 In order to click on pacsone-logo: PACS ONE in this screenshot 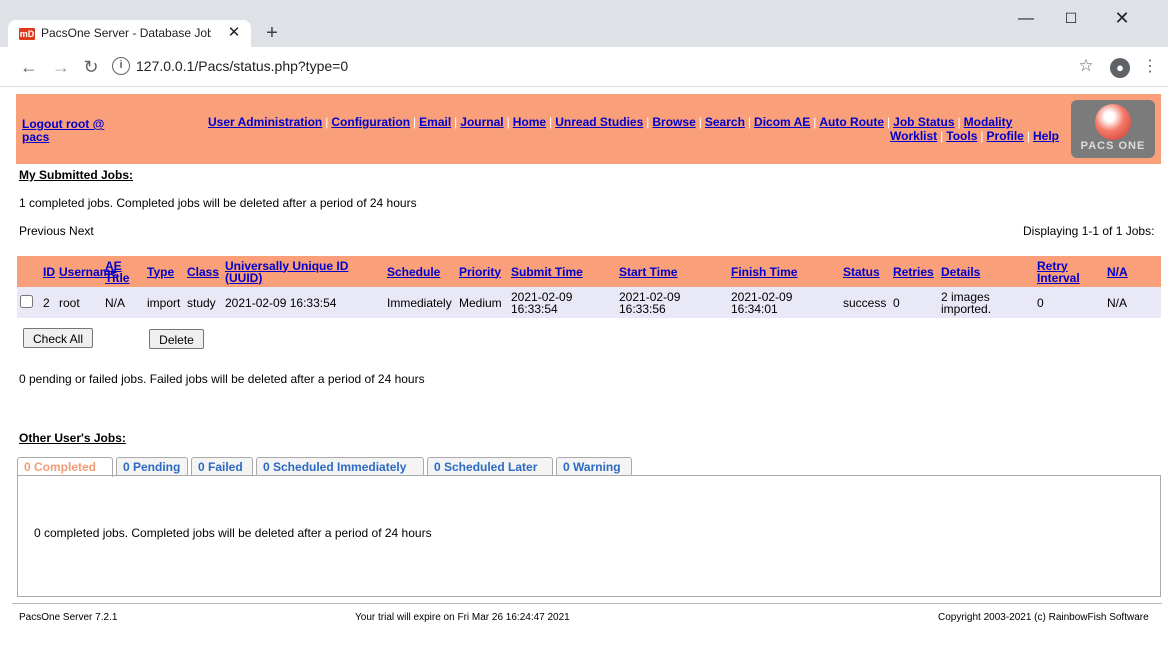, I will do `click(1113, 129)`.